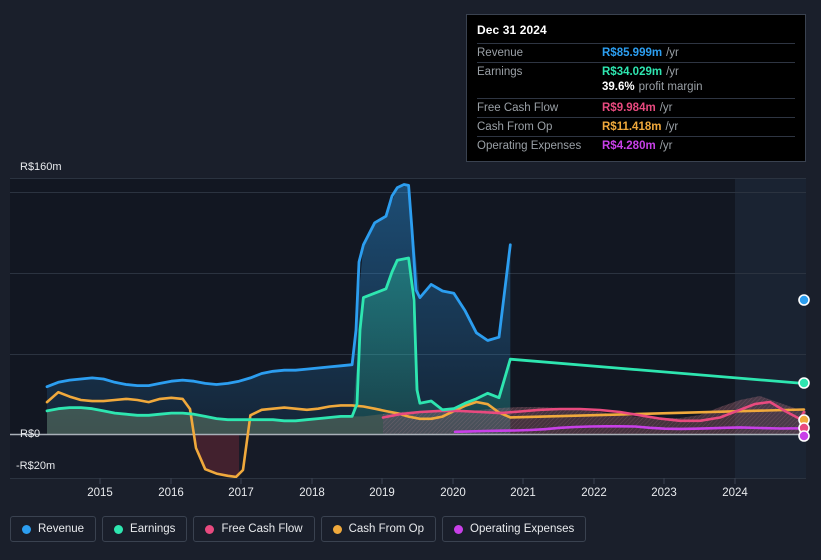  I want to click on legend-label-free-cash-flow: Free Cash Flow, so click(262, 529).